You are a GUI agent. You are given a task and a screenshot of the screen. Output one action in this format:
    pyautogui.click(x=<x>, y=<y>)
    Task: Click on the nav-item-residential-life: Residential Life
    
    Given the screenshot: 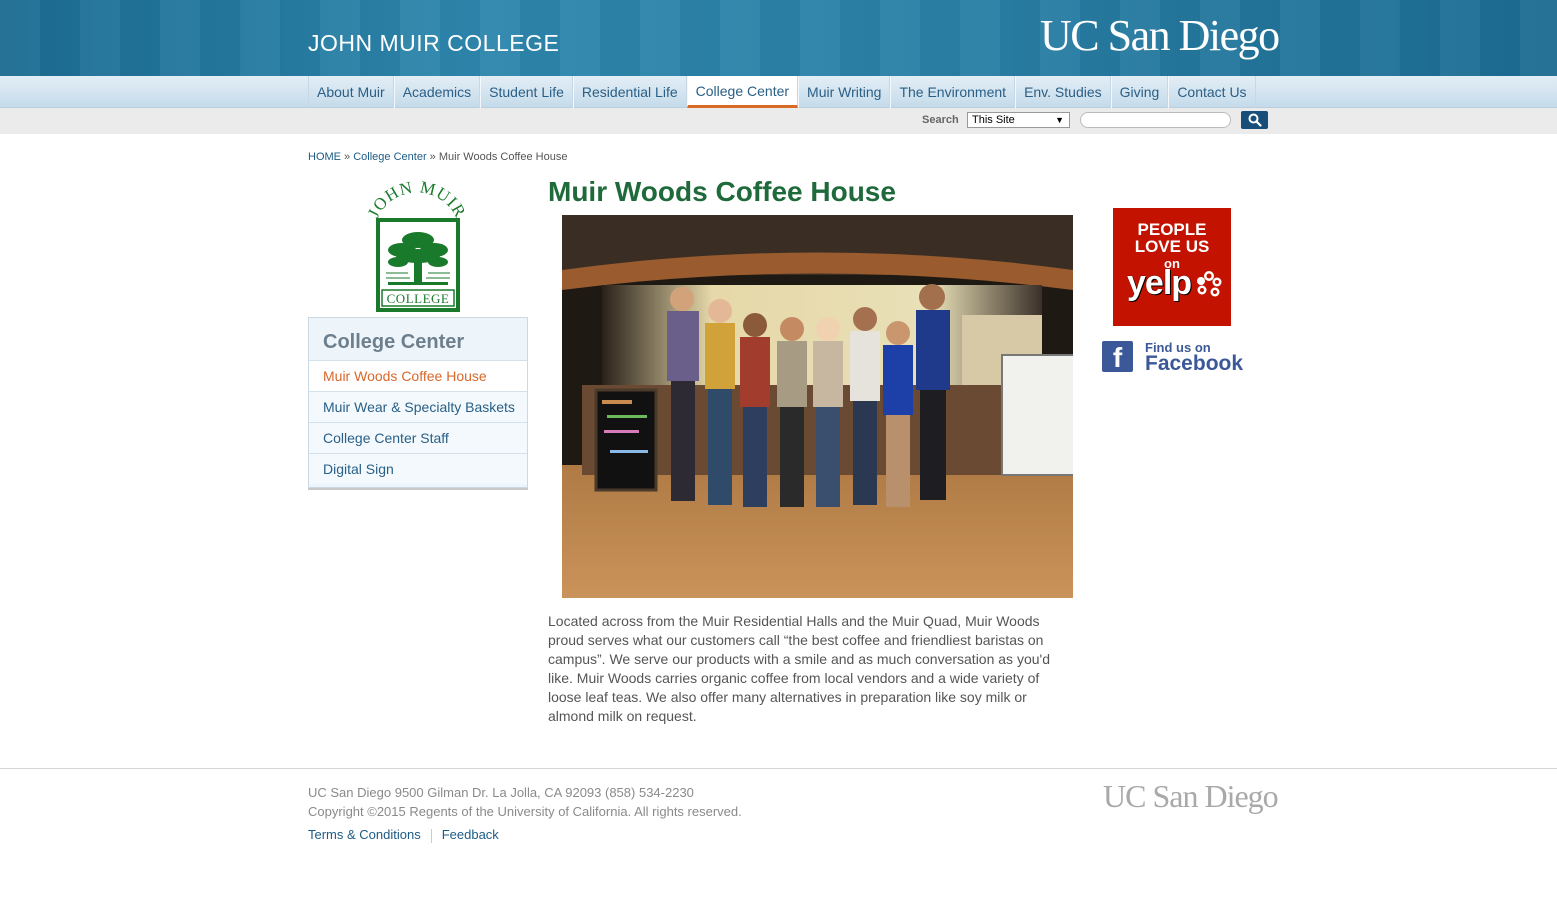 What is the action you would take?
    pyautogui.click(x=629, y=92)
    